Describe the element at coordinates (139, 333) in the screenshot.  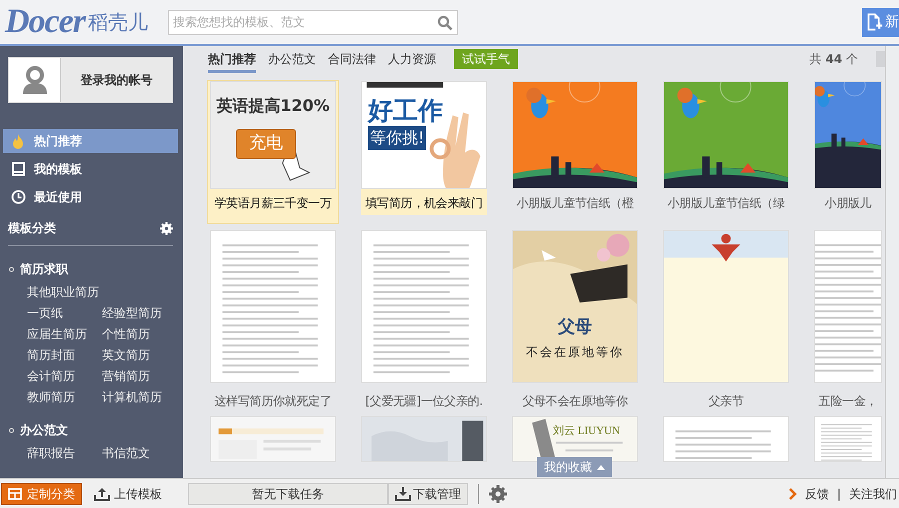
I see `category-link: 个性简历` at that location.